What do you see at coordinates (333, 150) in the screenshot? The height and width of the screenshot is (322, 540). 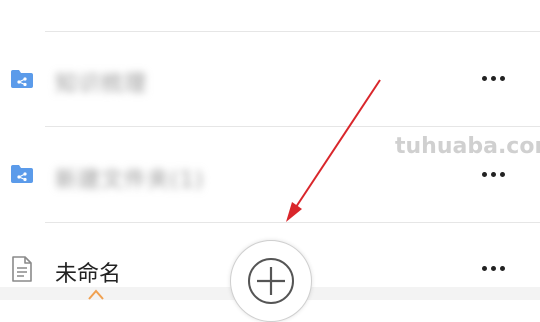 I see `annotation-arrow` at bounding box center [333, 150].